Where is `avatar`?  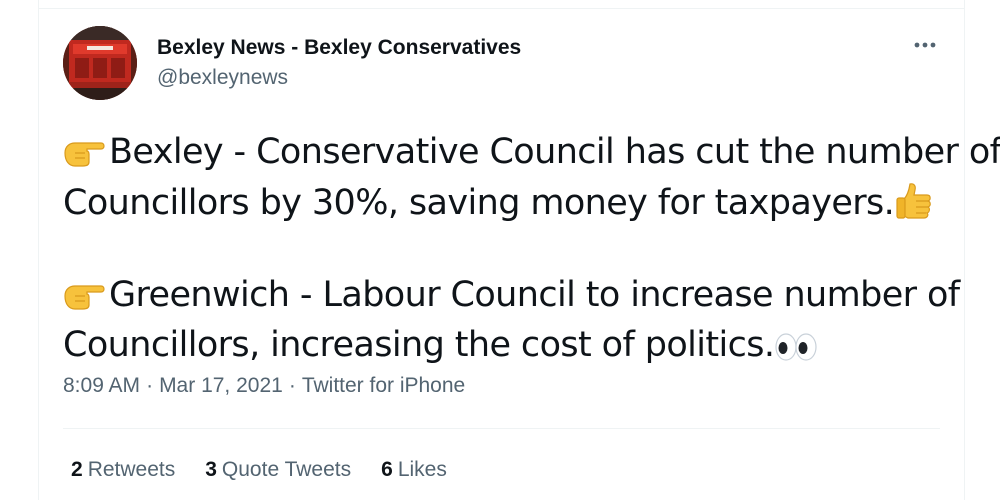 avatar is located at coordinates (100, 63).